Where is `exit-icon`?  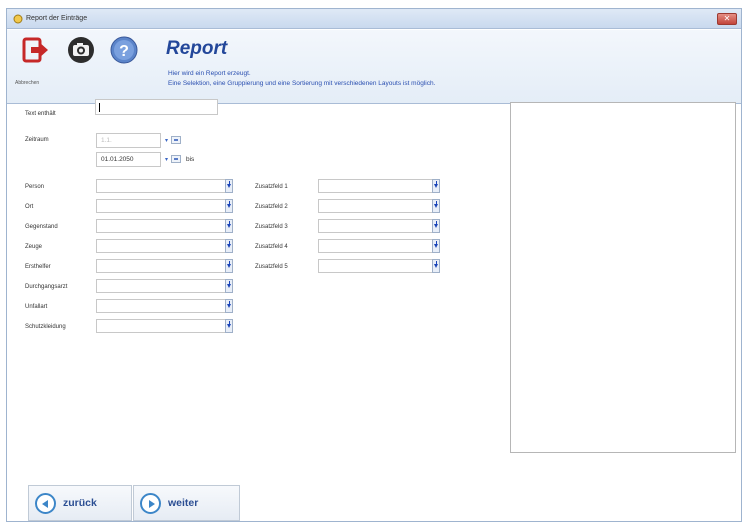 exit-icon is located at coordinates (35, 50).